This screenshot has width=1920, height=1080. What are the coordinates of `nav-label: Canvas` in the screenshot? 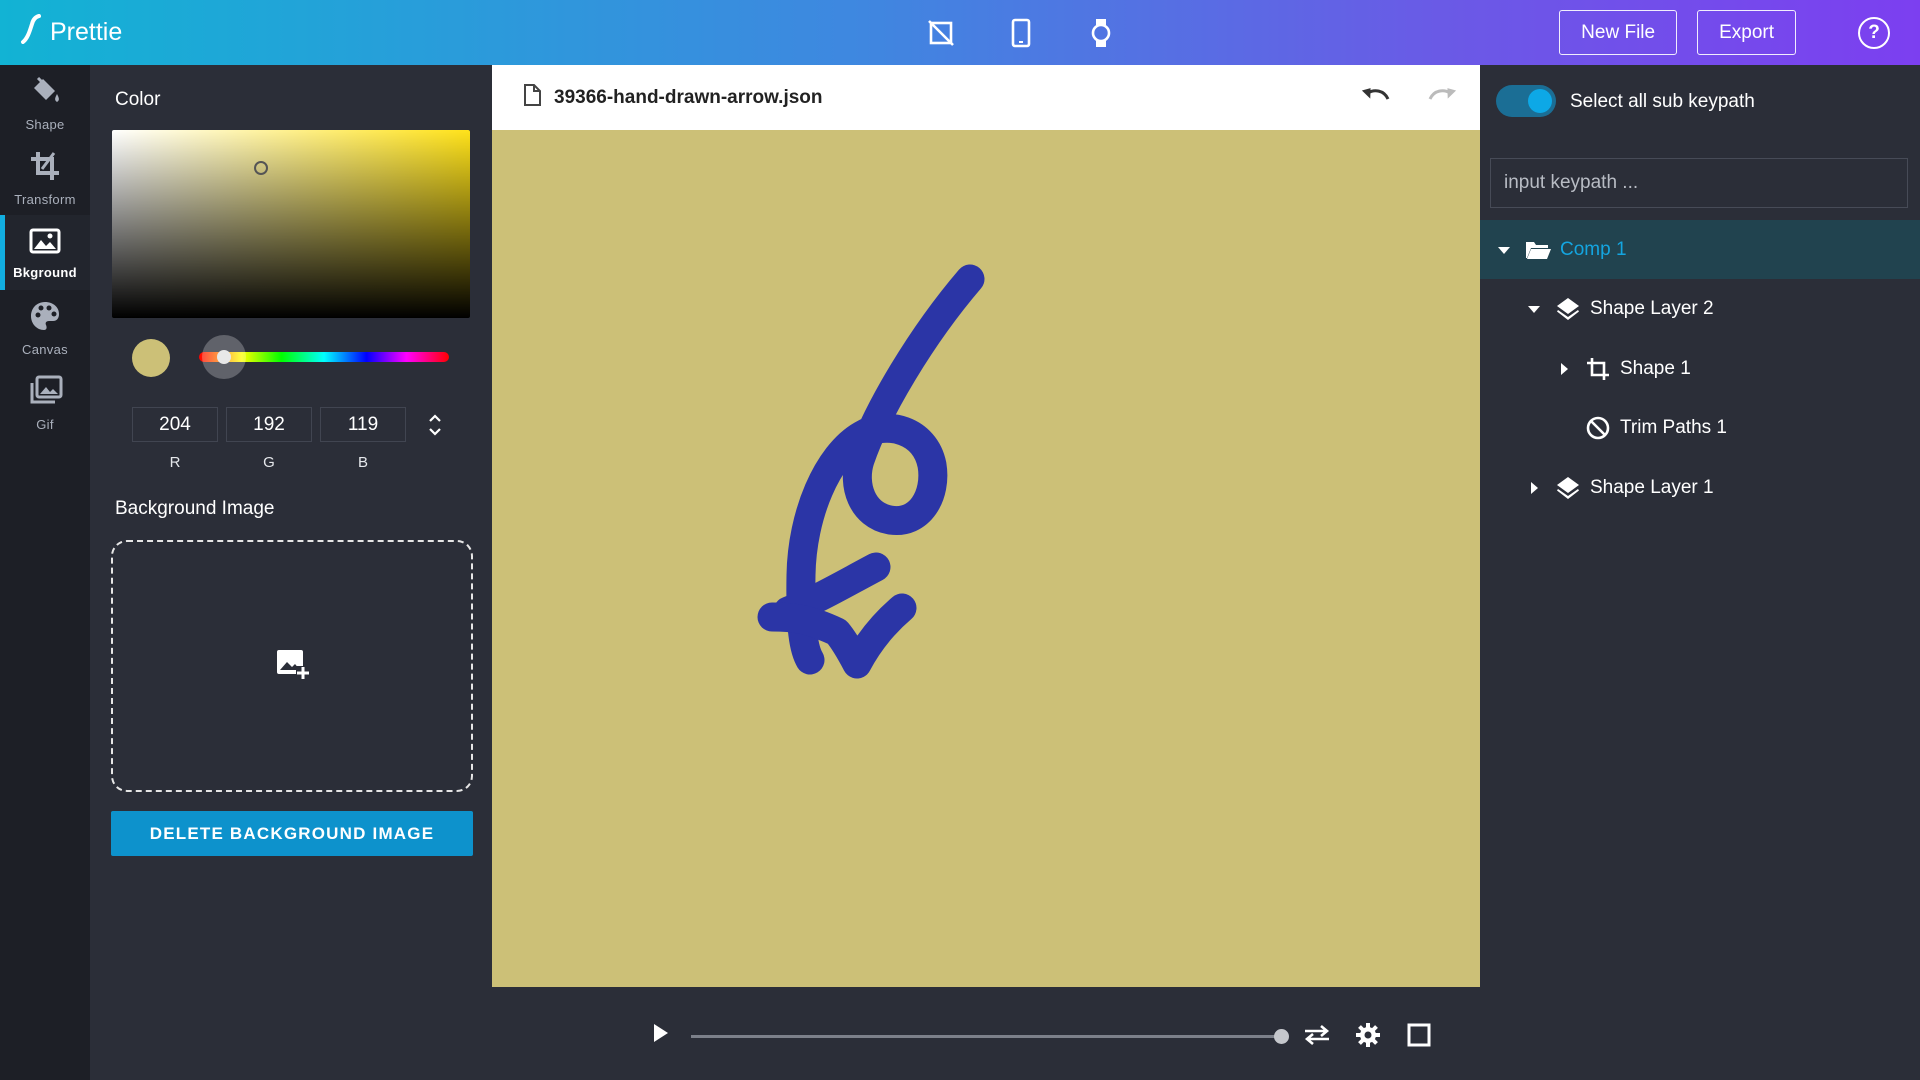 It's located at (45, 349).